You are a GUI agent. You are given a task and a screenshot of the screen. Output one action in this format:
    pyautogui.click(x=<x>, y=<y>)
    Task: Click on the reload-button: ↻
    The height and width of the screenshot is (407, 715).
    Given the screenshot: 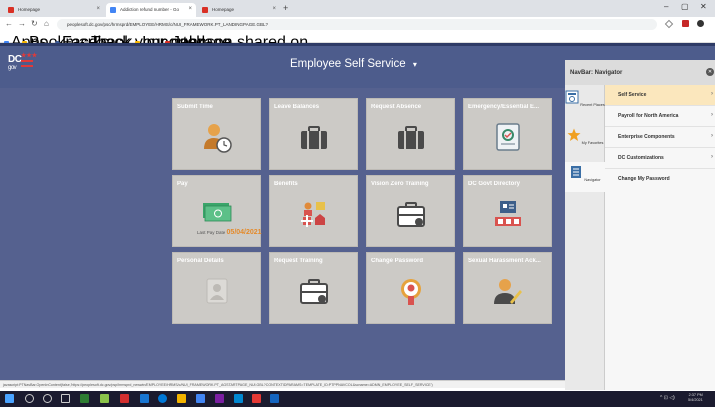 What is the action you would take?
    pyautogui.click(x=34, y=23)
    